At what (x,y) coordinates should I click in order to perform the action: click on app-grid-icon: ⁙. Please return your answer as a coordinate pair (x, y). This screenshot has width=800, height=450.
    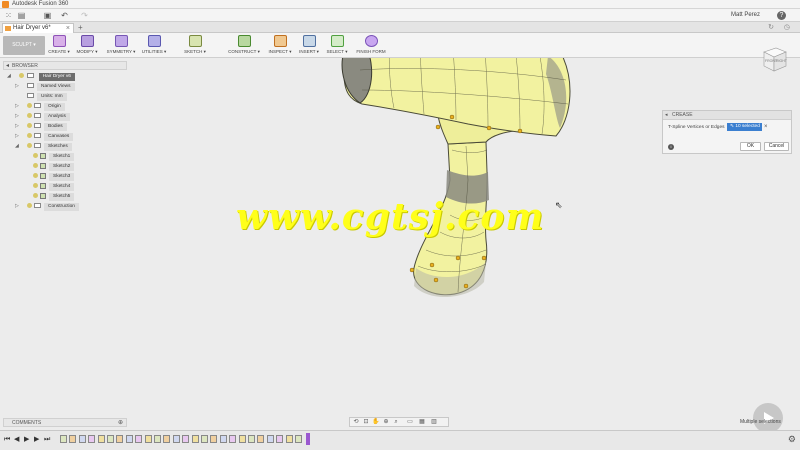
    Looking at the image, I should click on (8, 15).